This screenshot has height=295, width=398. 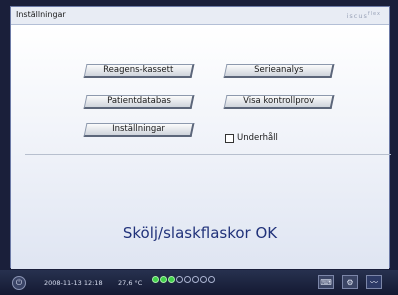 What do you see at coordinates (139, 130) in the screenshot?
I see `installningar-button: Inställningar` at bounding box center [139, 130].